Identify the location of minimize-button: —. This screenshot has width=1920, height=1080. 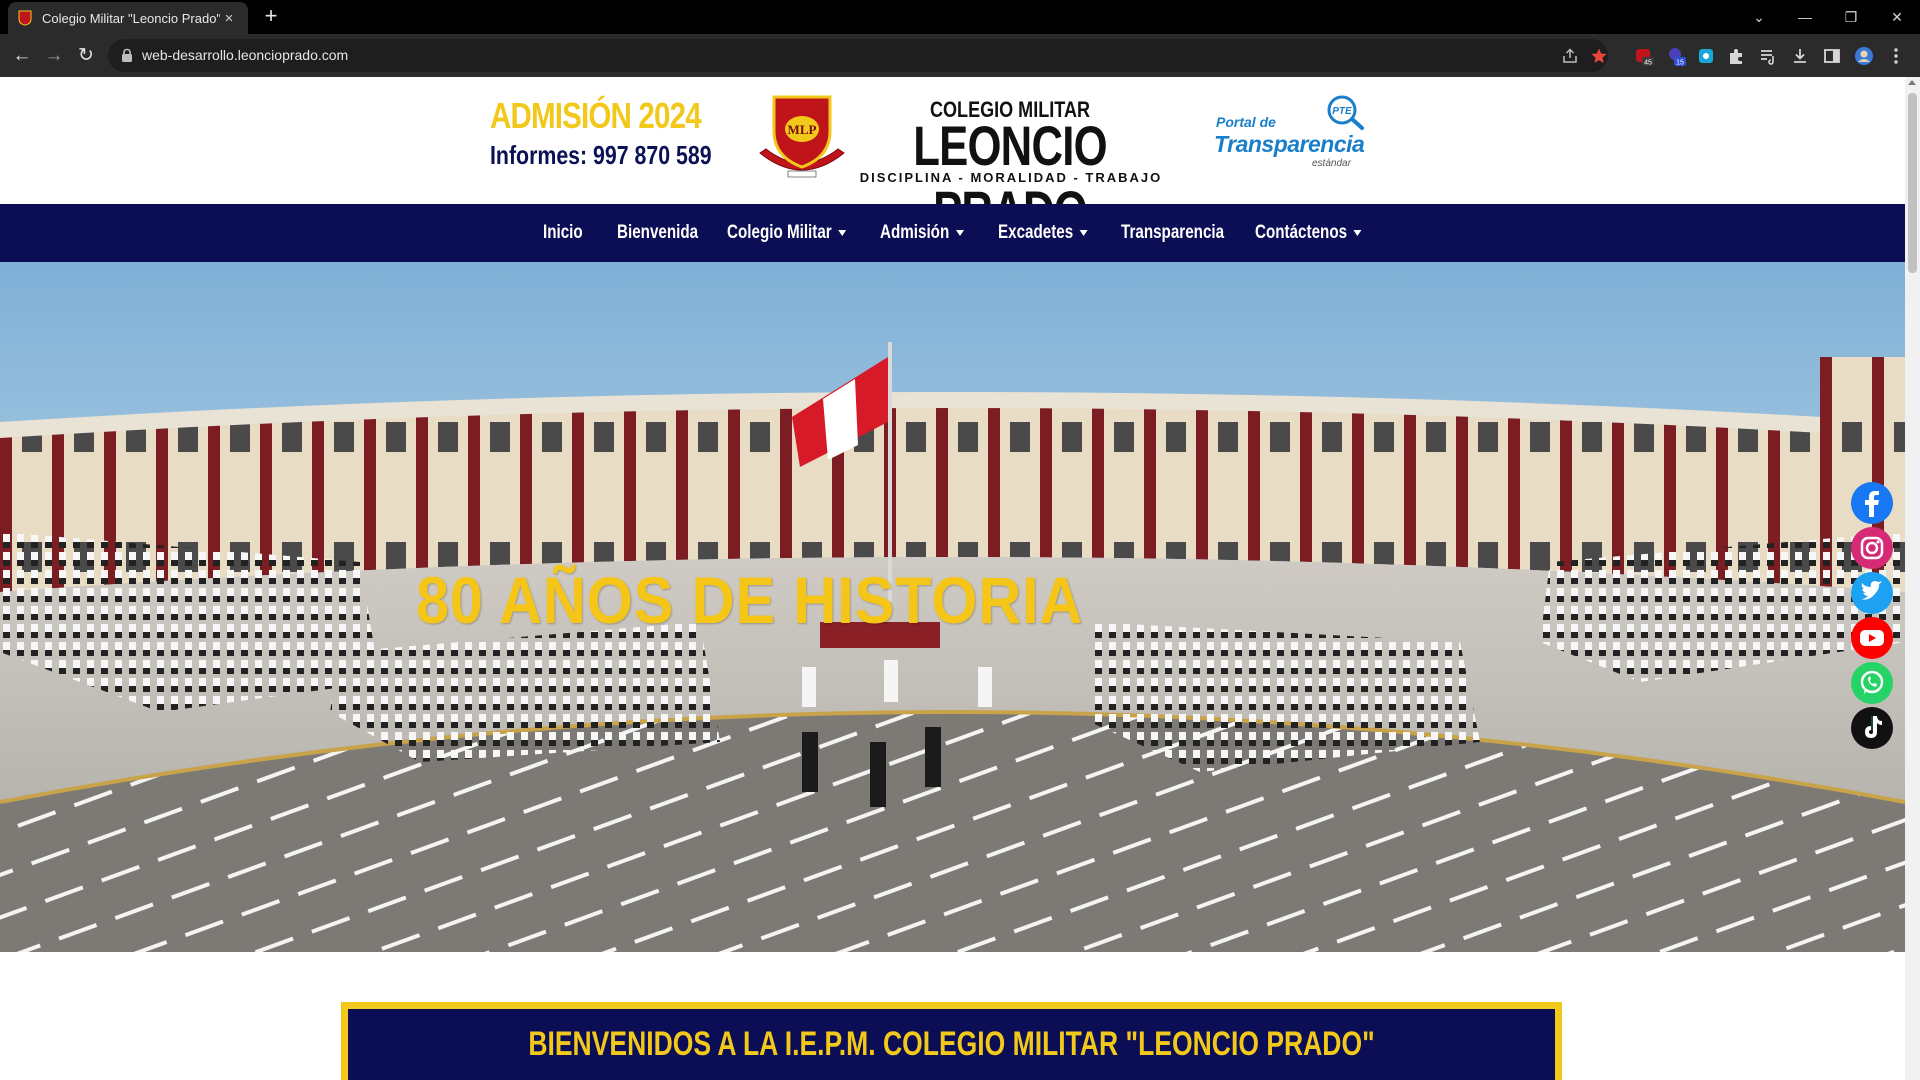
(1805, 17).